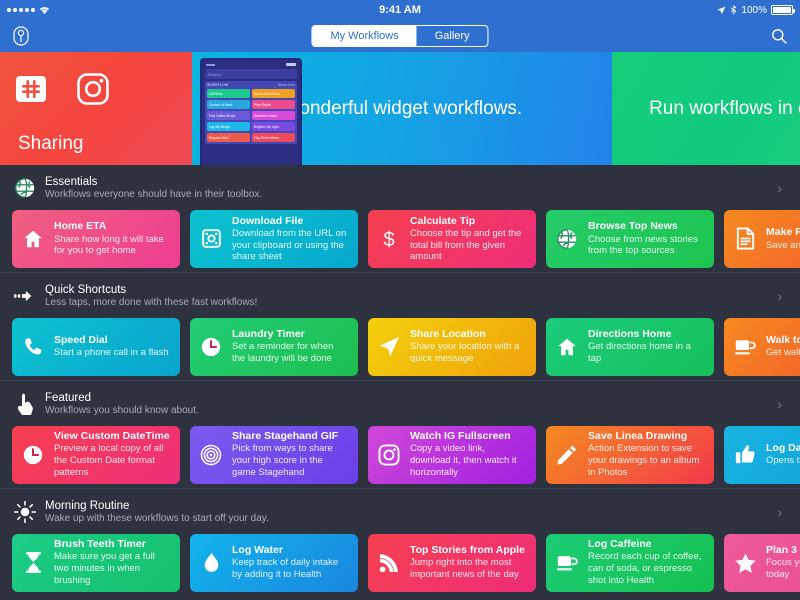 The height and width of the screenshot is (600, 800). What do you see at coordinates (443, 220) in the screenshot?
I see `workflow-card-title: Calculate Tip` at bounding box center [443, 220].